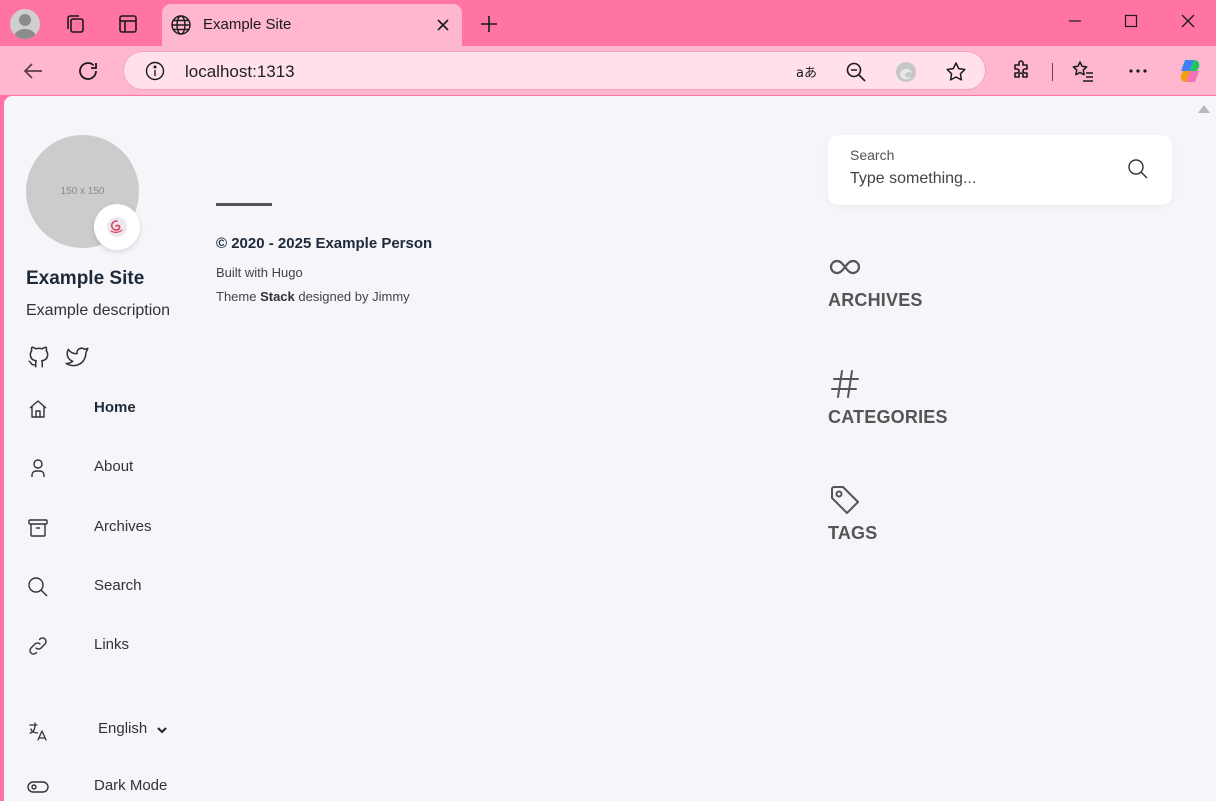  Describe the element at coordinates (443, 25) in the screenshot. I see `close-tab-icon` at that location.